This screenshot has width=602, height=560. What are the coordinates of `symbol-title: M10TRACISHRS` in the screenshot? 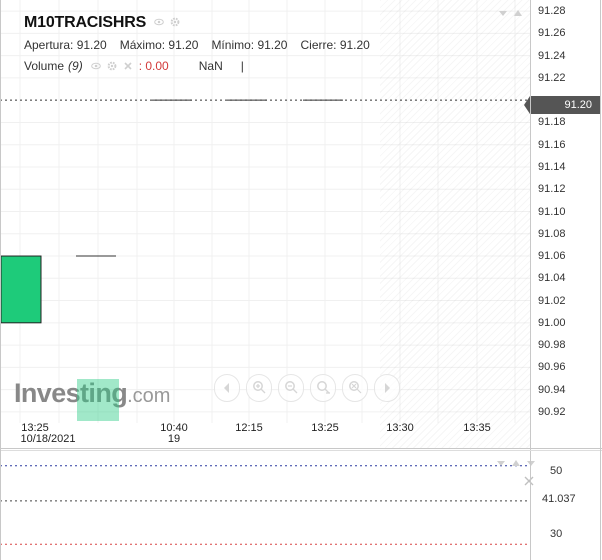 It's located at (85, 22).